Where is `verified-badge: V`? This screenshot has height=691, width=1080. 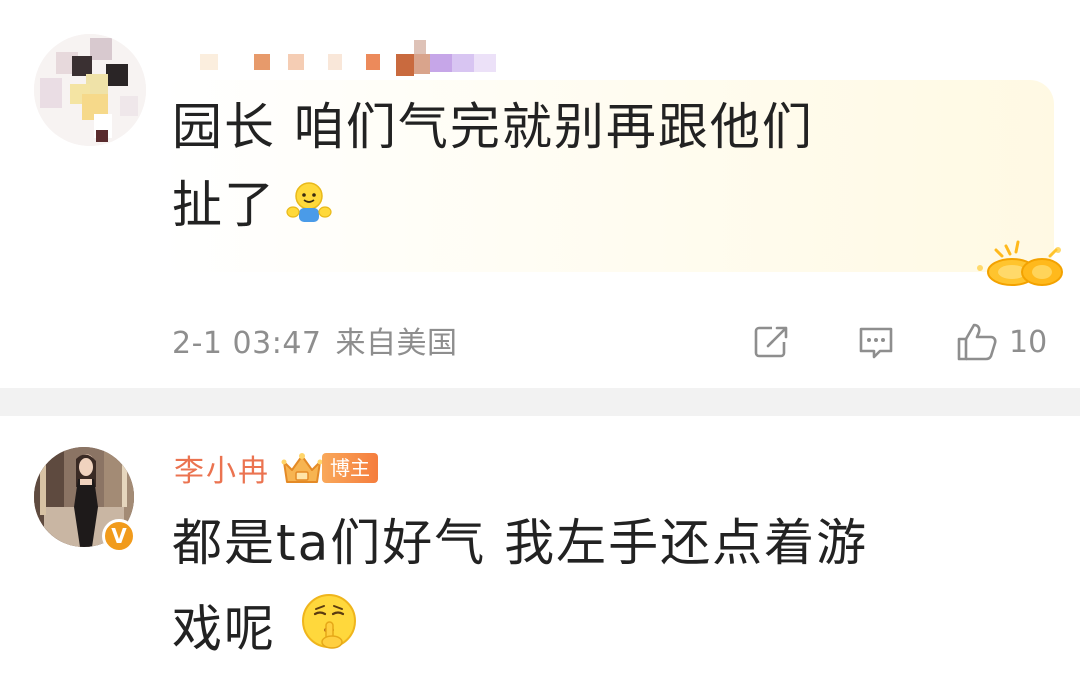 verified-badge: V is located at coordinates (119, 536).